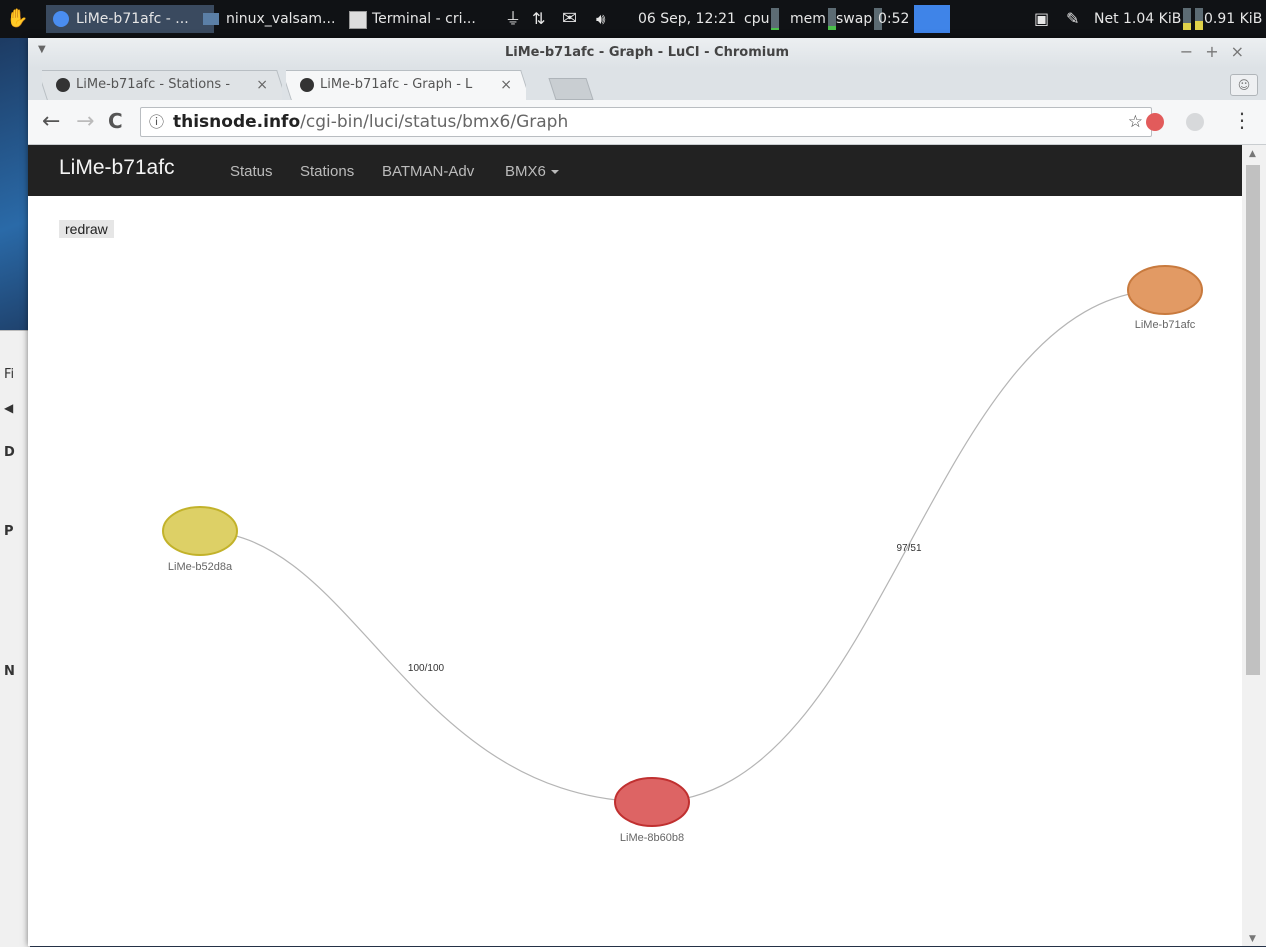 Image resolution: width=1266 pixels, height=947 pixels. I want to click on menu-launcher-icon: ✋, so click(18, 19).